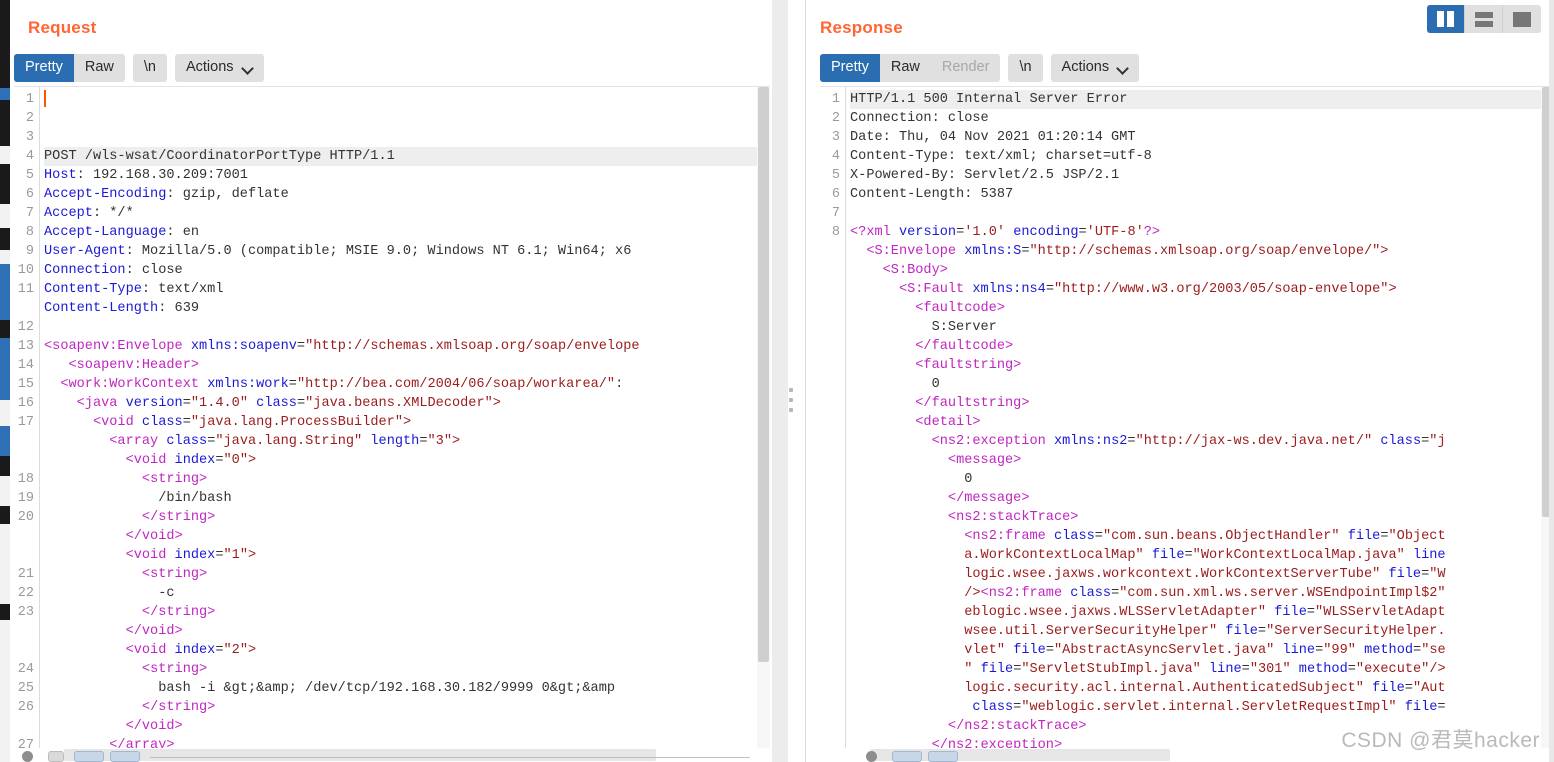  What do you see at coordinates (763, 374) in the screenshot?
I see `request-vscroll-thumb` at bounding box center [763, 374].